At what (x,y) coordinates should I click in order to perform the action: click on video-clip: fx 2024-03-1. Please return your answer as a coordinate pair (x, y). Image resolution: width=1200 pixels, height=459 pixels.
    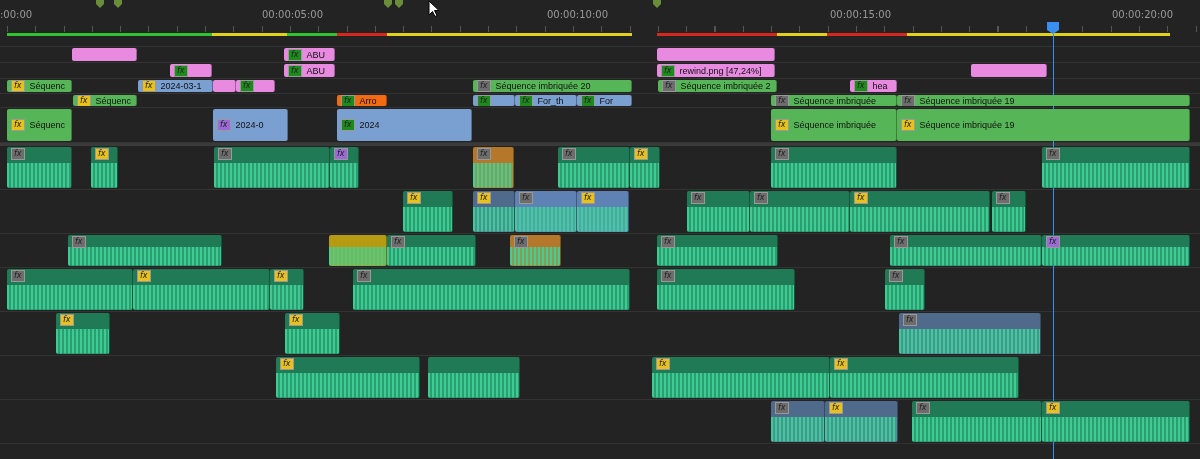
    Looking at the image, I should click on (175, 86).